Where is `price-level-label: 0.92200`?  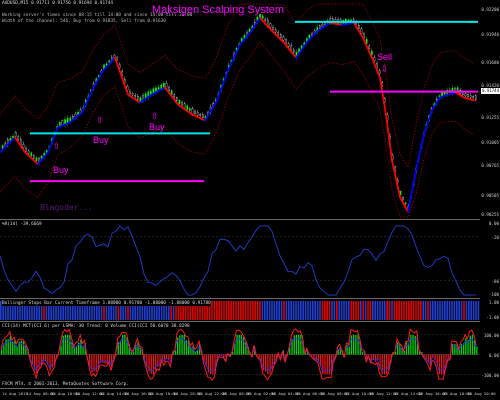
price-level-label: 0.92200 is located at coordinates (490, 9).